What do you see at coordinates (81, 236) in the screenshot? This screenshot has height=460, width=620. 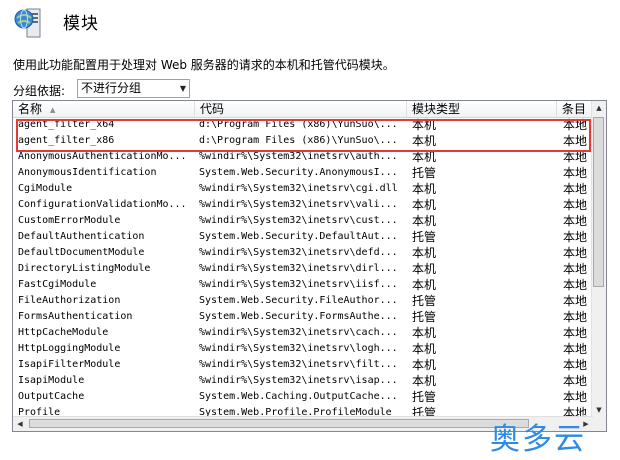 I see `table-cell-name: DefaultAuthentication` at bounding box center [81, 236].